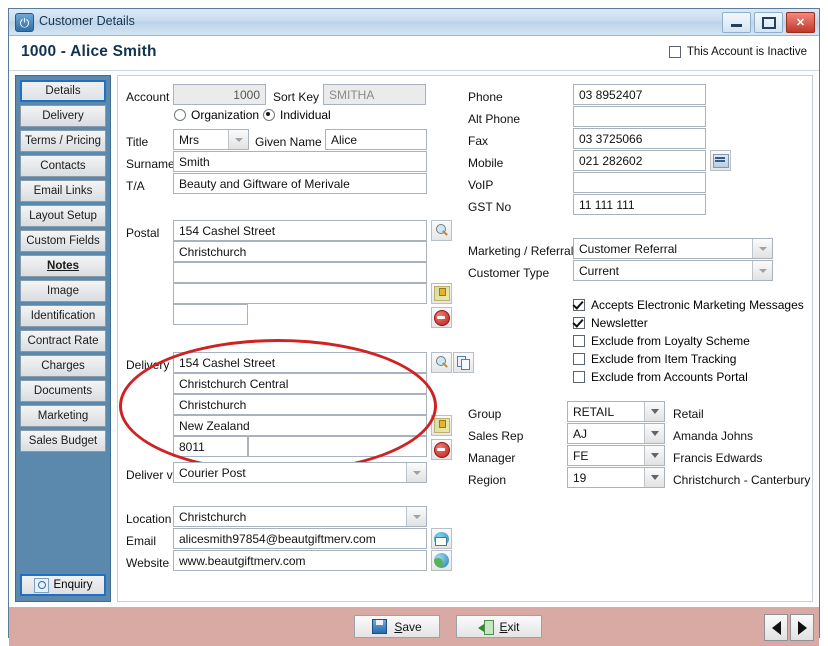  I want to click on checkbox-exclude-loyalty: Exclude from Loyalty Scheme, so click(661, 341).